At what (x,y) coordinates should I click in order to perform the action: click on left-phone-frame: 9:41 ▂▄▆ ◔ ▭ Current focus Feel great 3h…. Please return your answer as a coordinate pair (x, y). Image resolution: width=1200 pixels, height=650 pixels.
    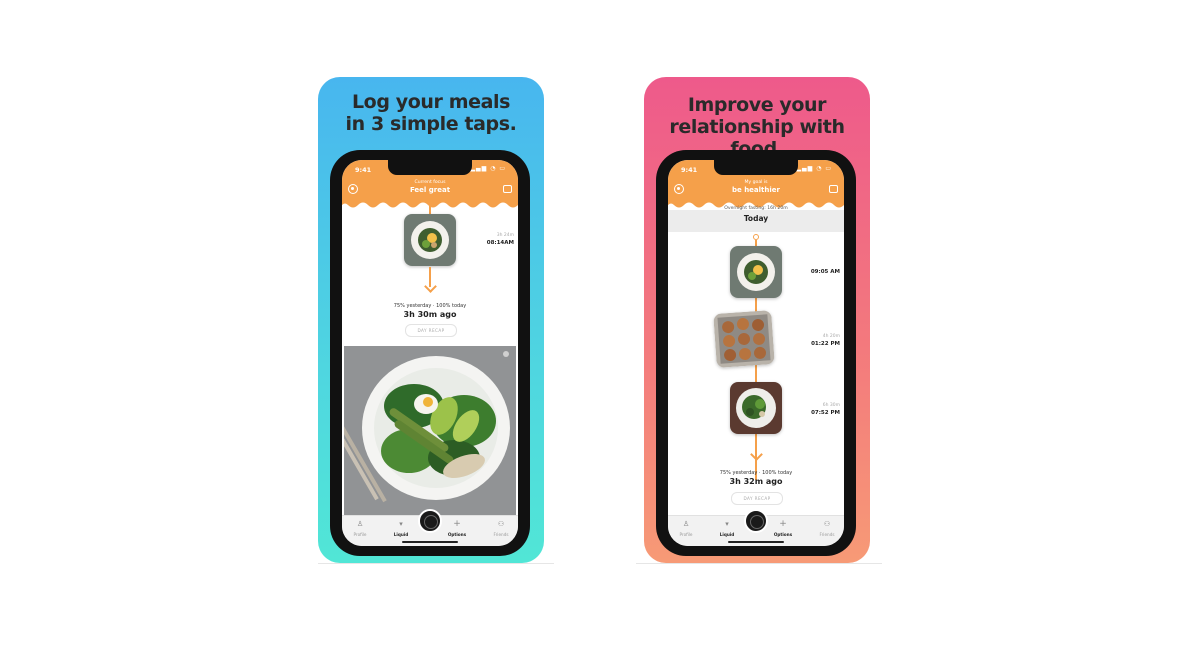
    Looking at the image, I should click on (430, 353).